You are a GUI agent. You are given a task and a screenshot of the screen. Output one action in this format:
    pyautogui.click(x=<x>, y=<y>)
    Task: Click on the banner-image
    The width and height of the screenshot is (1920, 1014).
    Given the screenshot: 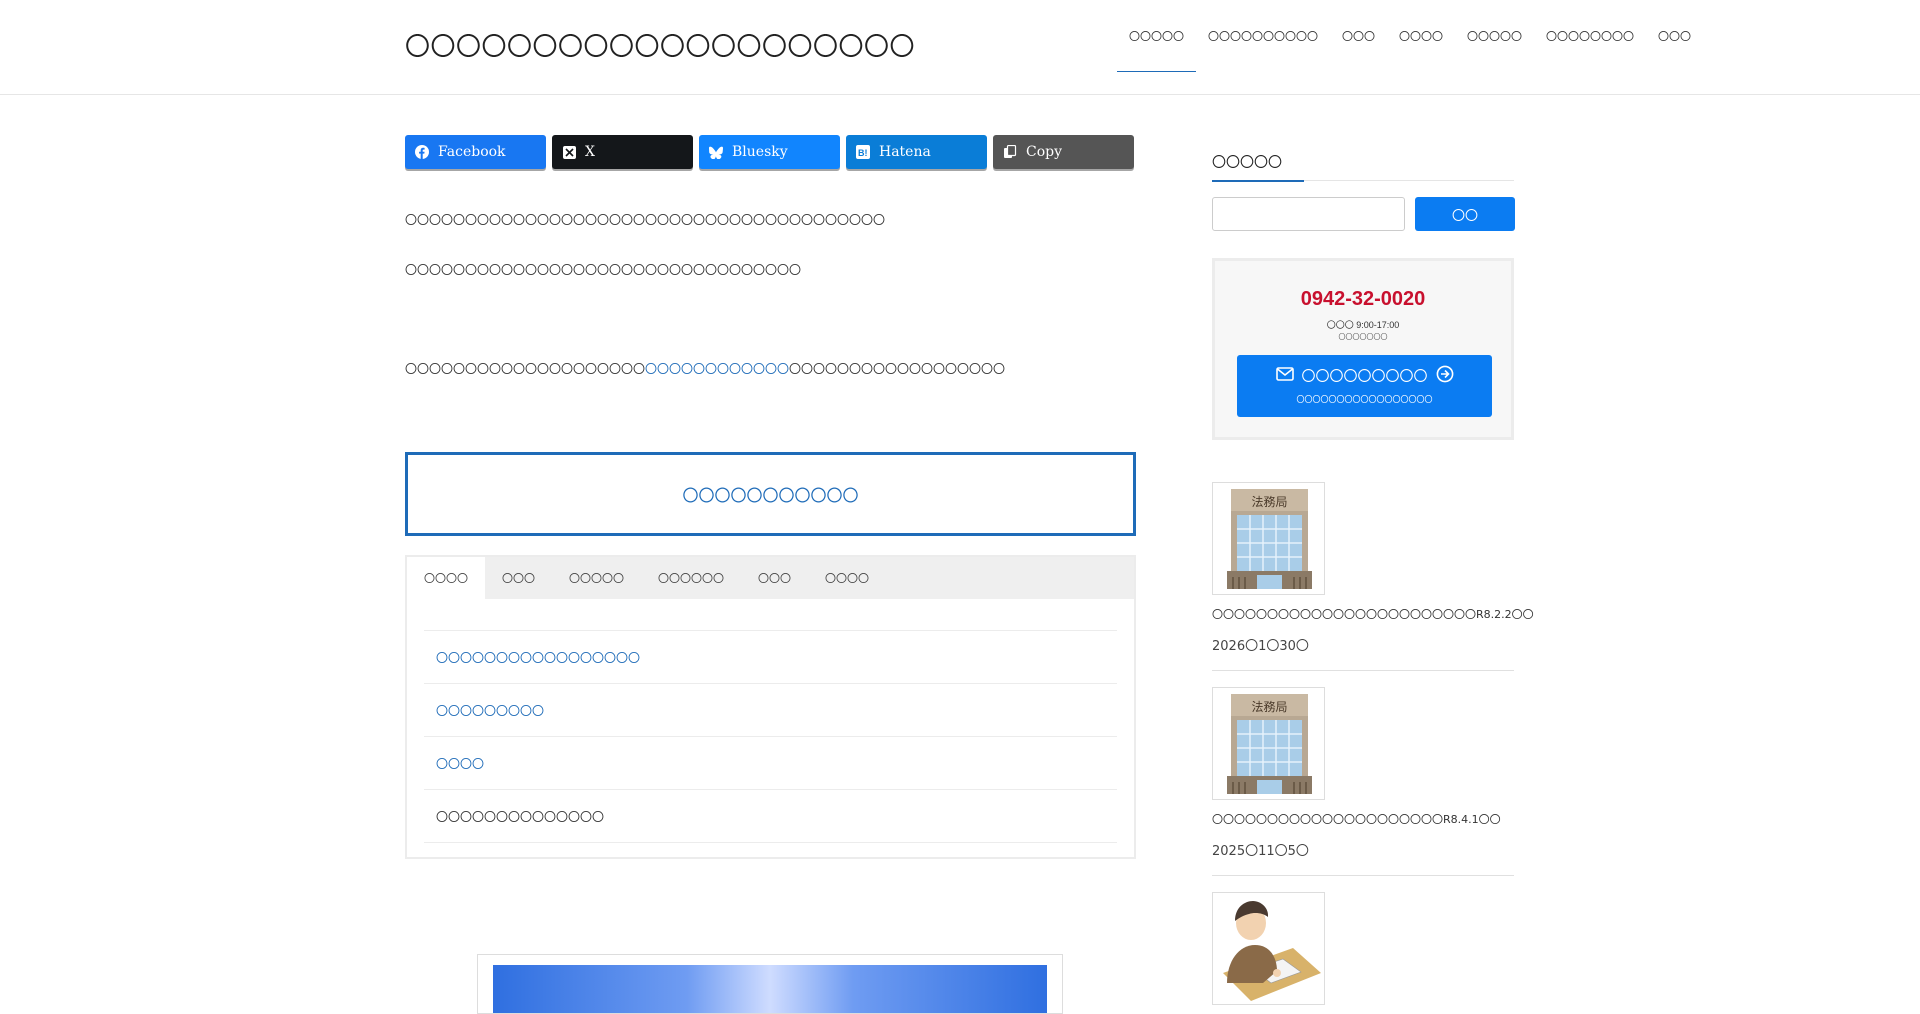 What is the action you would take?
    pyautogui.click(x=770, y=984)
    